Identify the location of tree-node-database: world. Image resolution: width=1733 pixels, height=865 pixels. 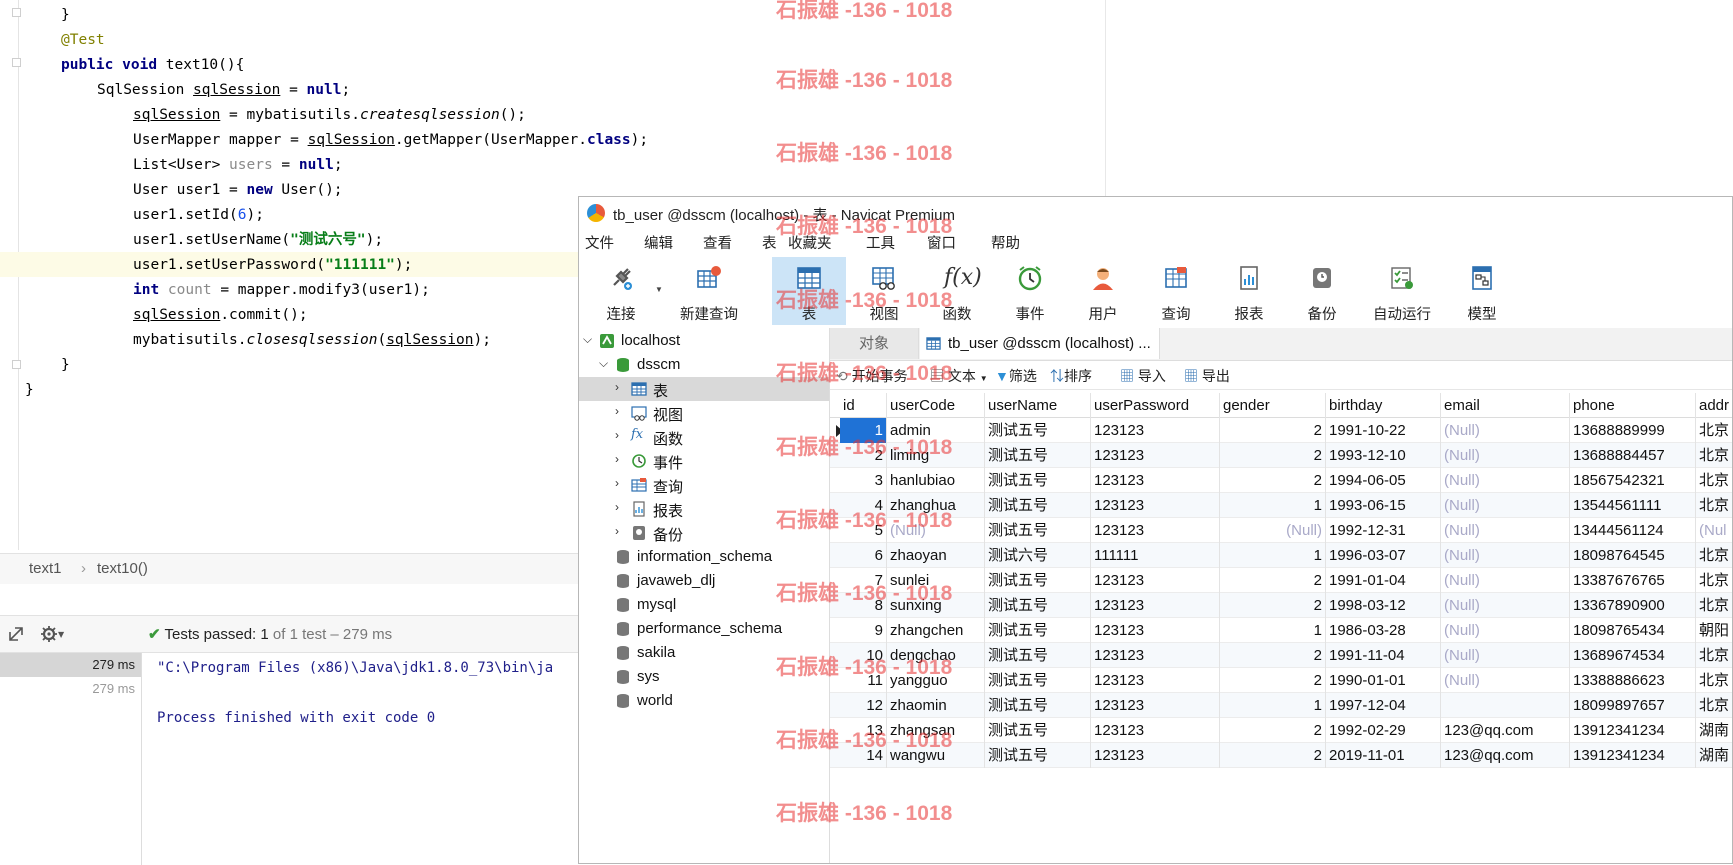
(704, 701).